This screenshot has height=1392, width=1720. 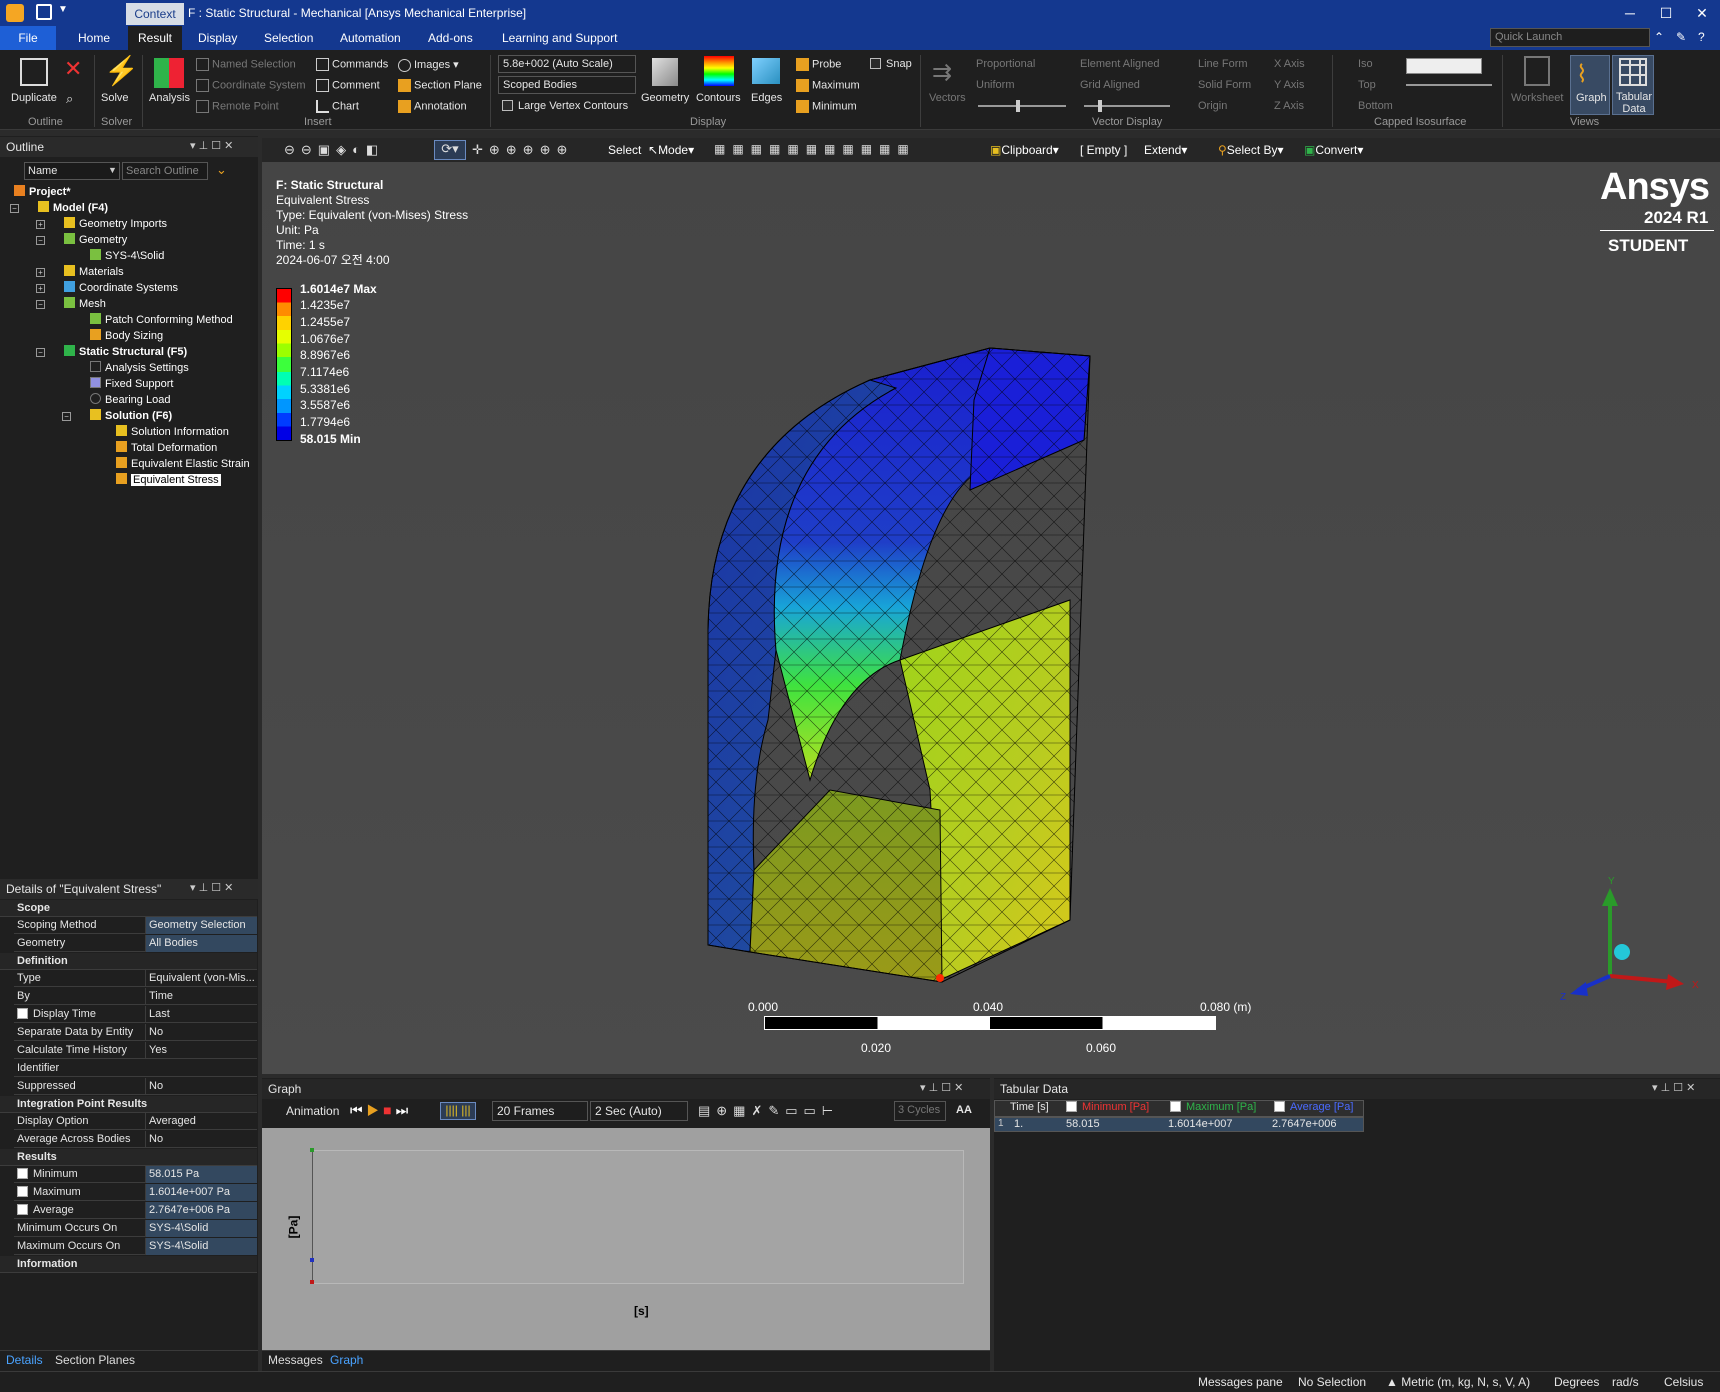 I want to click on uniform-button: Uniform, so click(x=995, y=85).